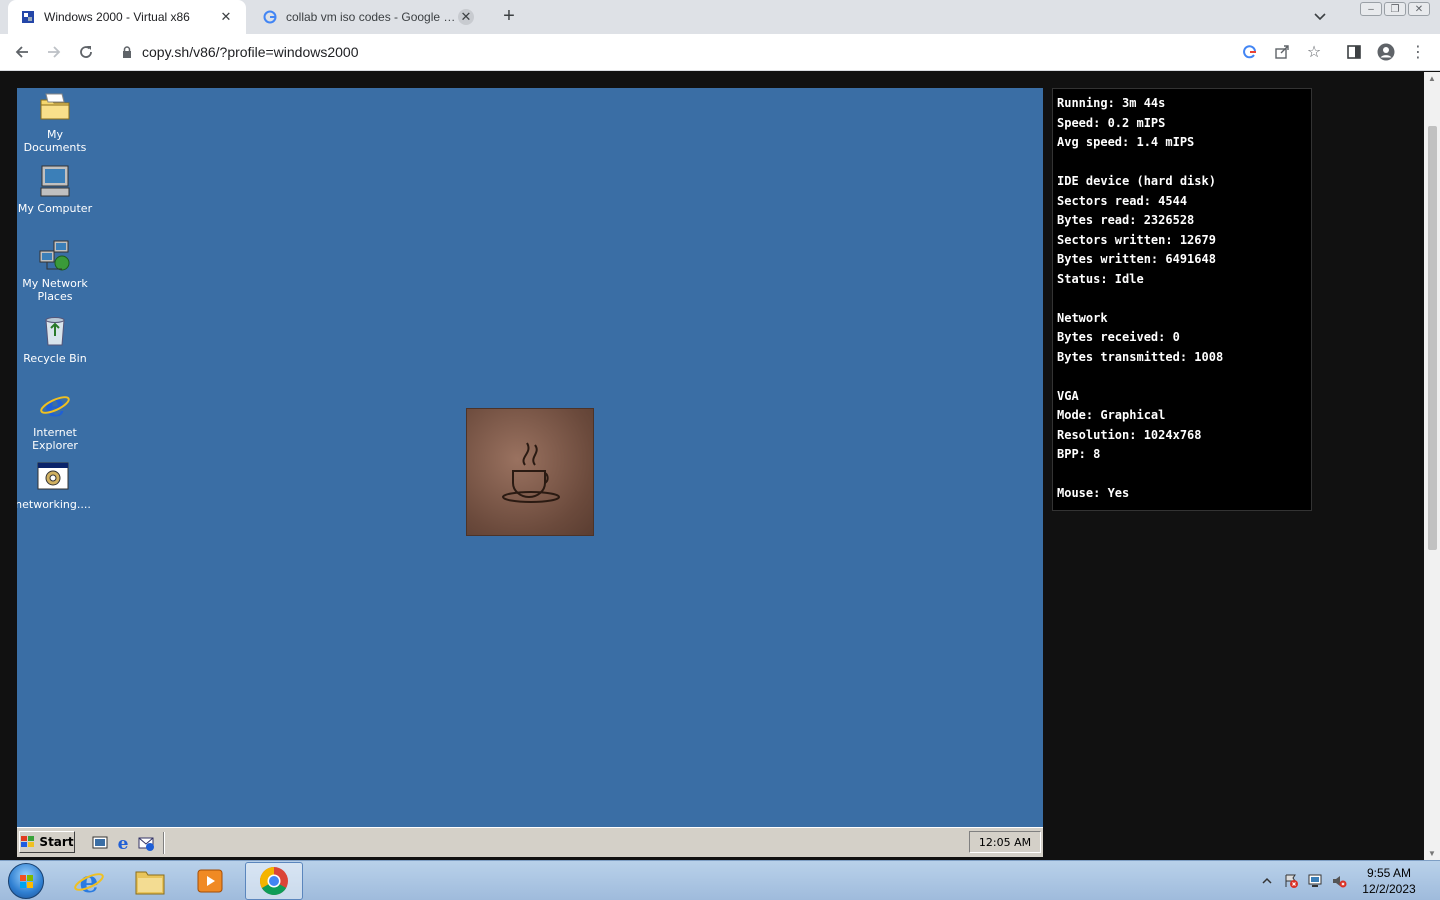  I want to click on ie-icon: e, so click(55, 405).